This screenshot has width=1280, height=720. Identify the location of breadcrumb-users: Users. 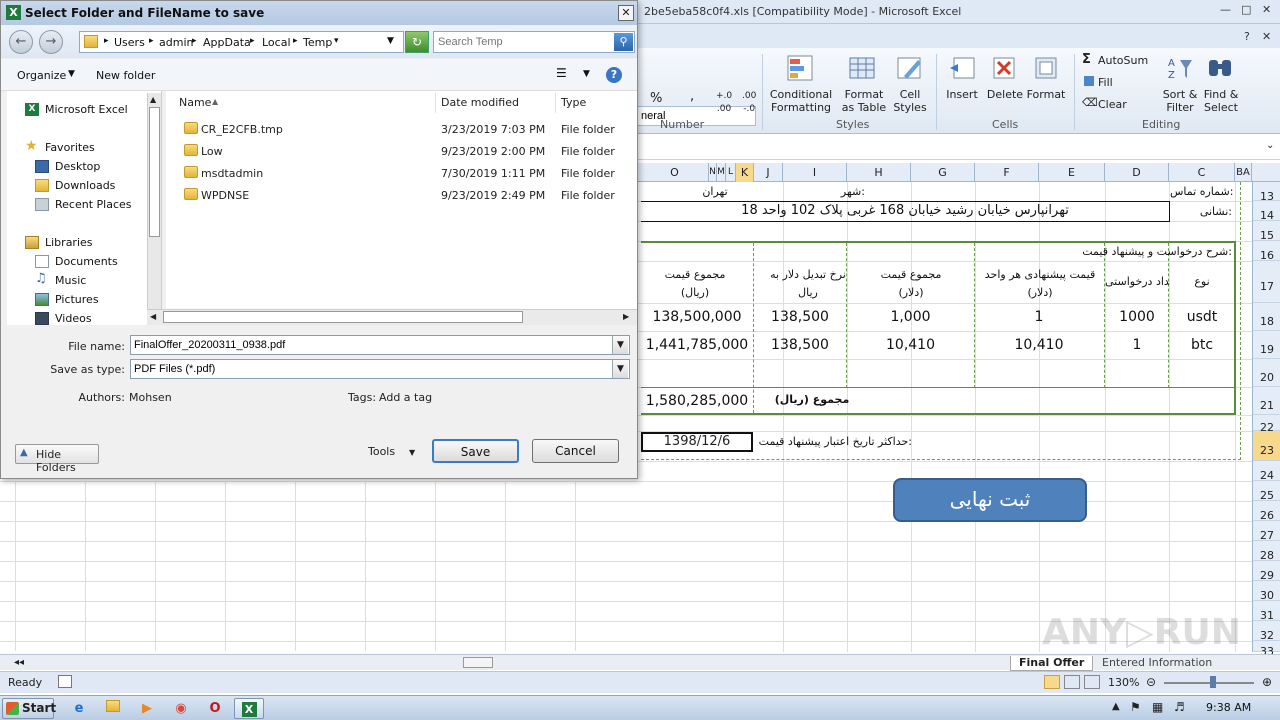
(129, 42).